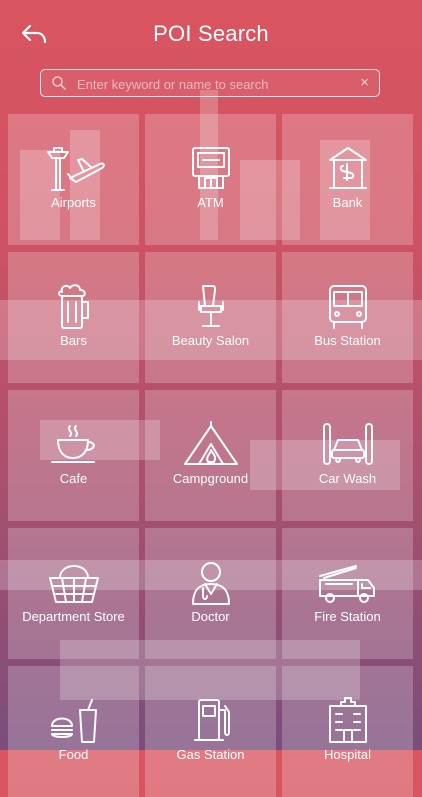 The height and width of the screenshot is (797, 422). What do you see at coordinates (73, 616) in the screenshot?
I see `category-label: Department Store` at bounding box center [73, 616].